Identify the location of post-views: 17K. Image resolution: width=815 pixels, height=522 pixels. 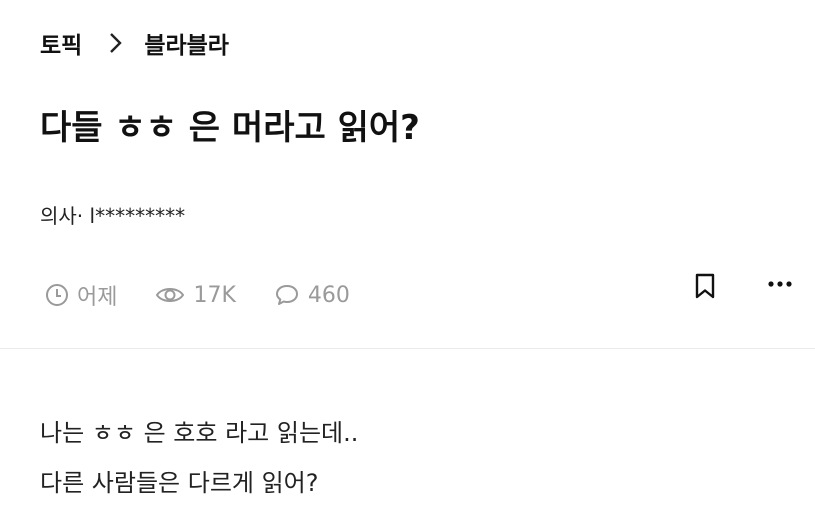
(195, 295).